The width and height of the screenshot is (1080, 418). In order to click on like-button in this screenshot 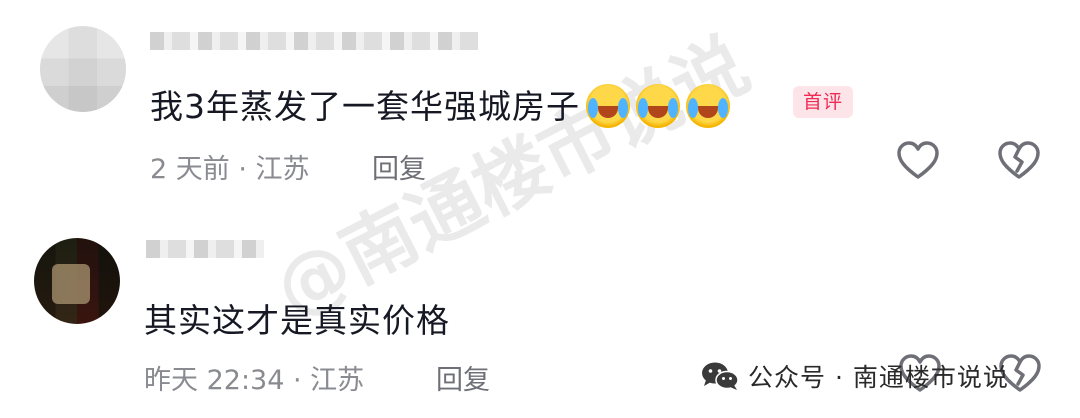, I will do `click(918, 161)`.